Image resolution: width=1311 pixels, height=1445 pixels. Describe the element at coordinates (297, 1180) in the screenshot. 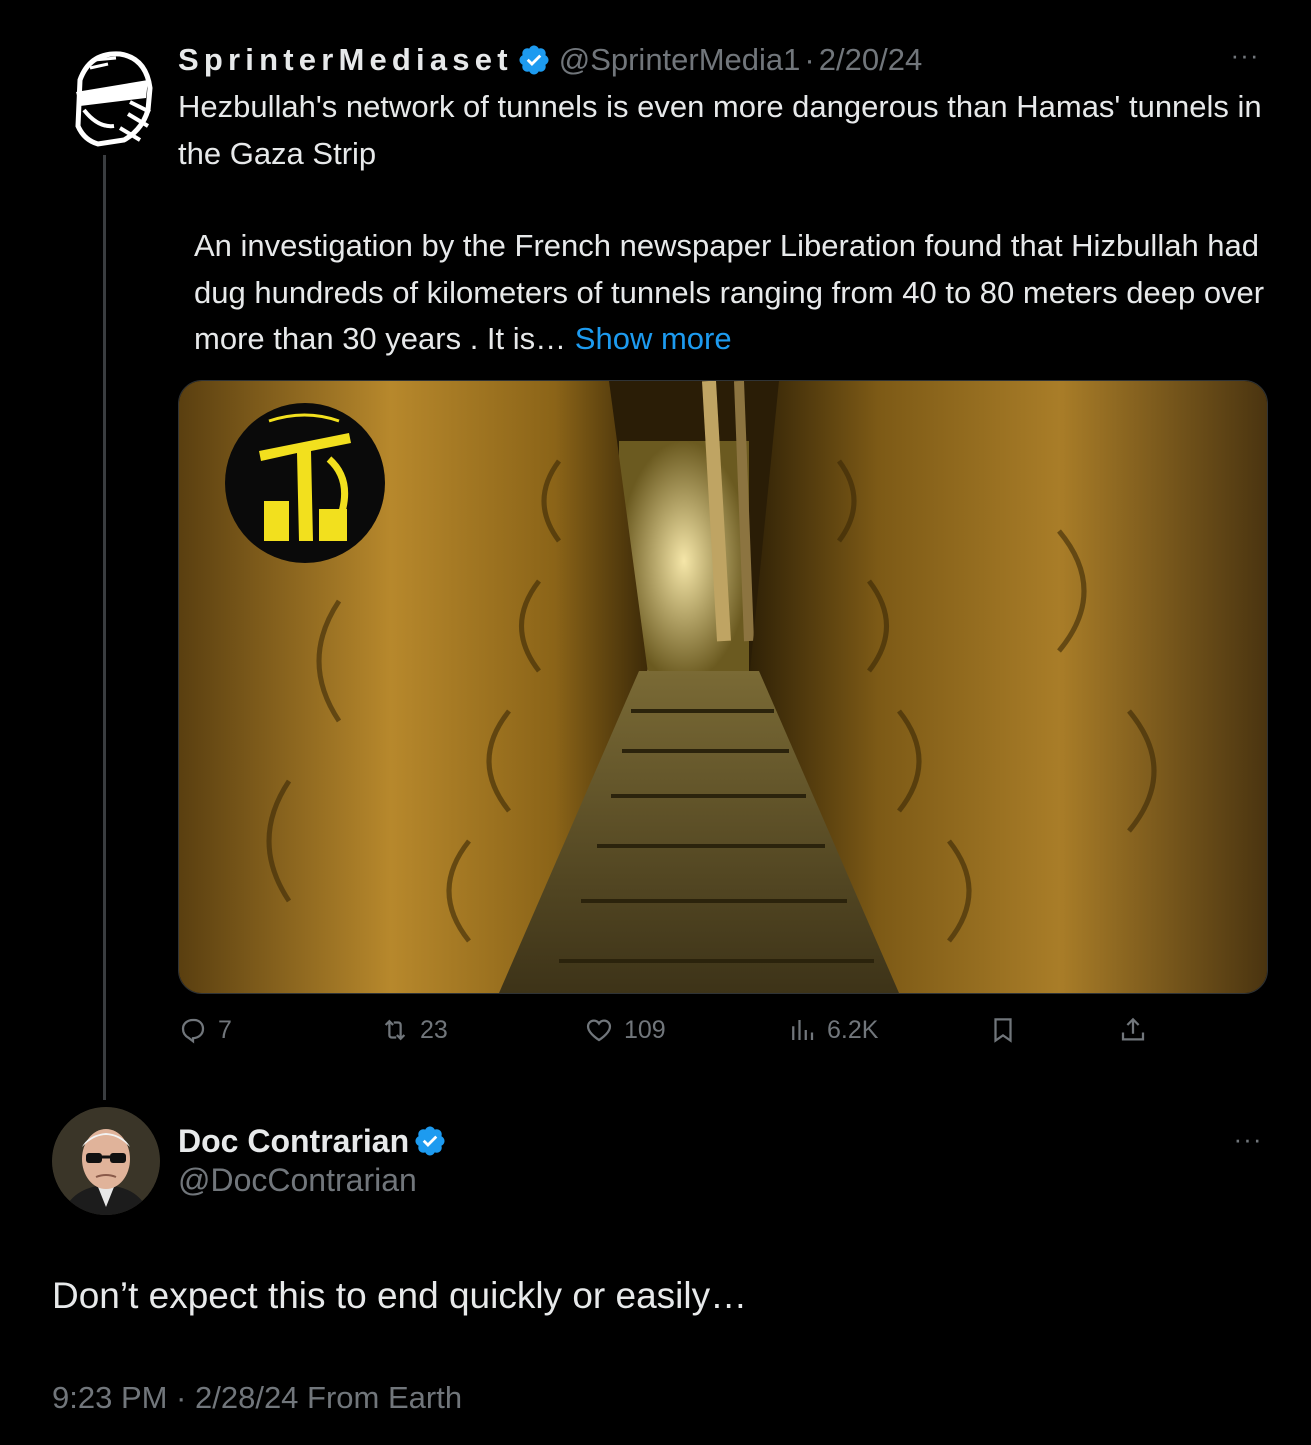

I see `reply-author-handle: @DocContrarian` at that location.